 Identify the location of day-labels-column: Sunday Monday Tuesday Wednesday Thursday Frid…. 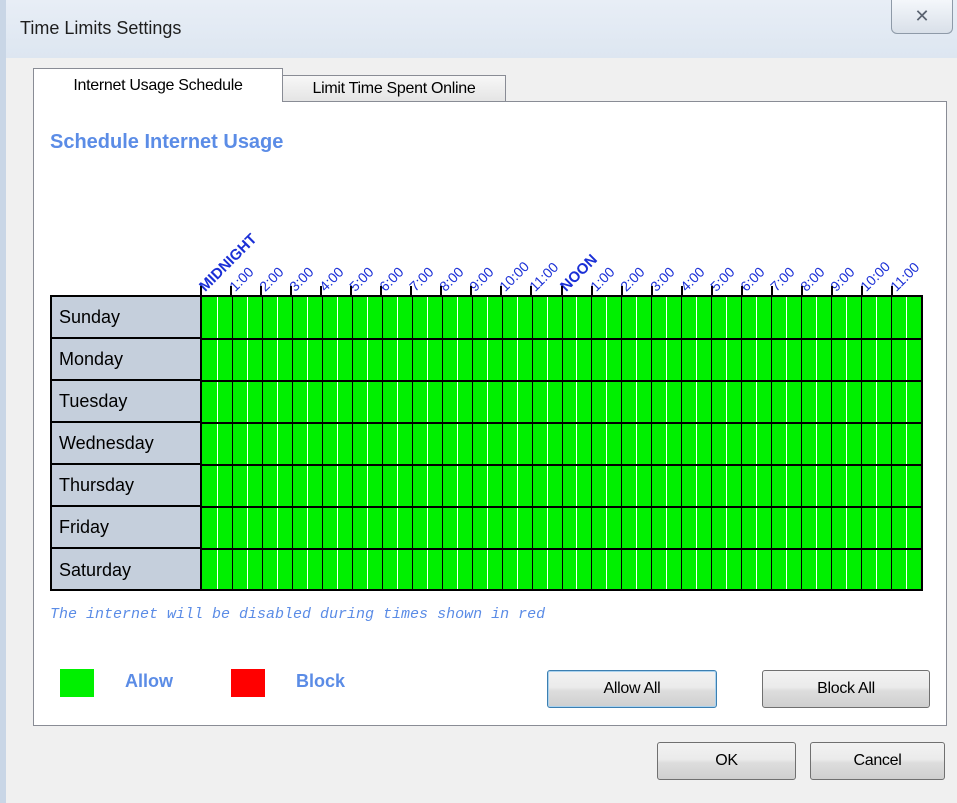
(127, 443).